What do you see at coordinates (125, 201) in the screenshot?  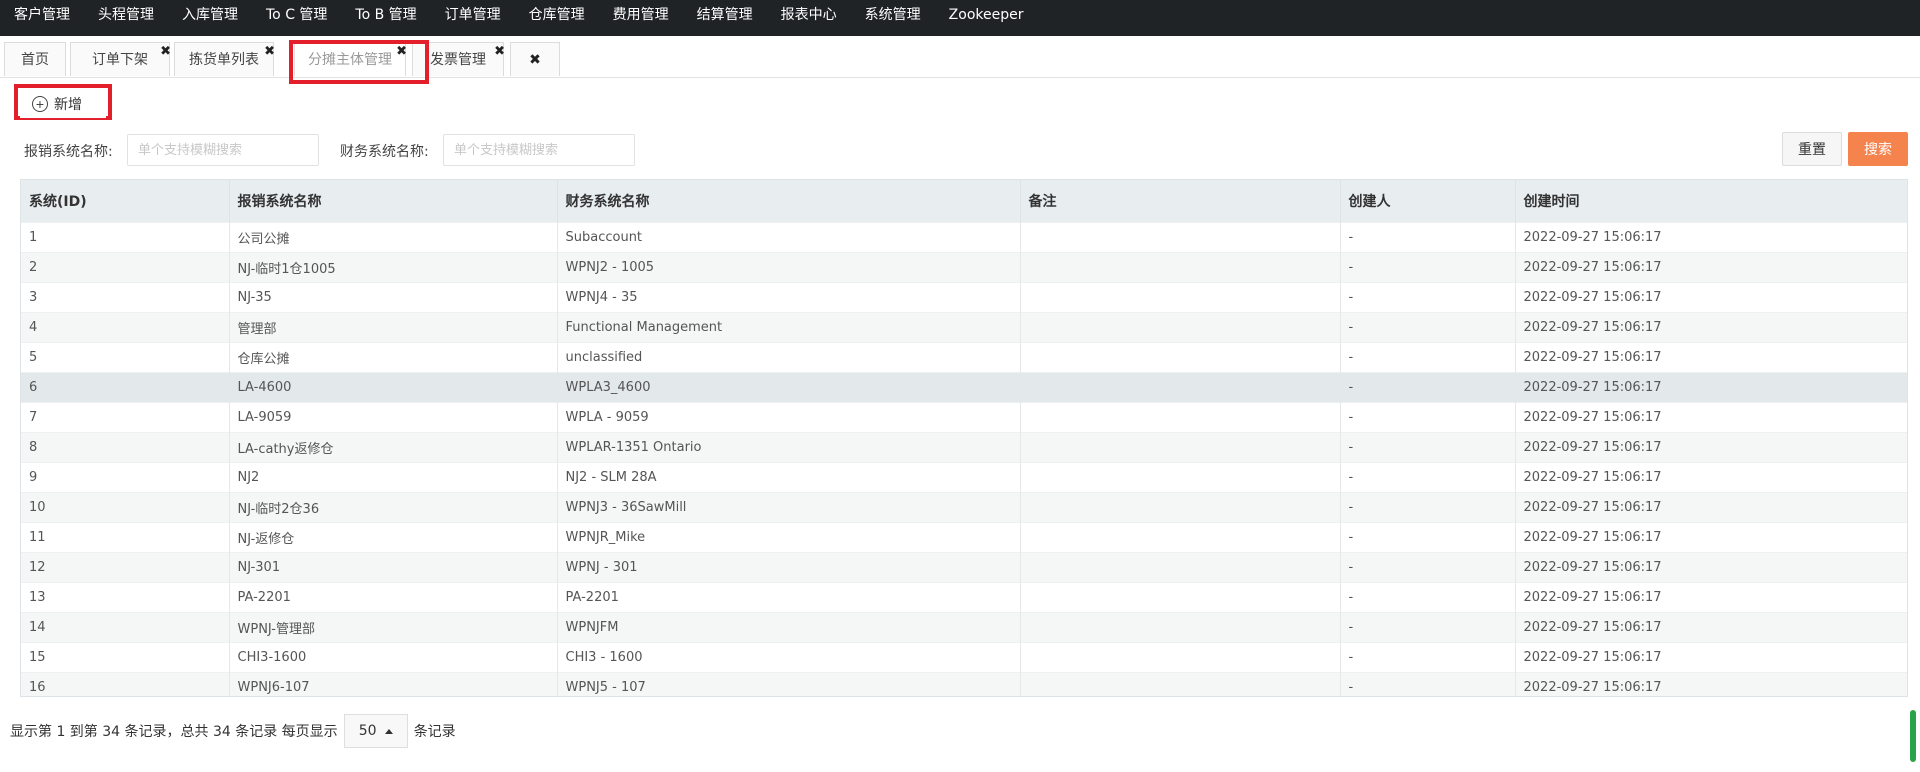 I see `col-header-id: 系统(ID)` at bounding box center [125, 201].